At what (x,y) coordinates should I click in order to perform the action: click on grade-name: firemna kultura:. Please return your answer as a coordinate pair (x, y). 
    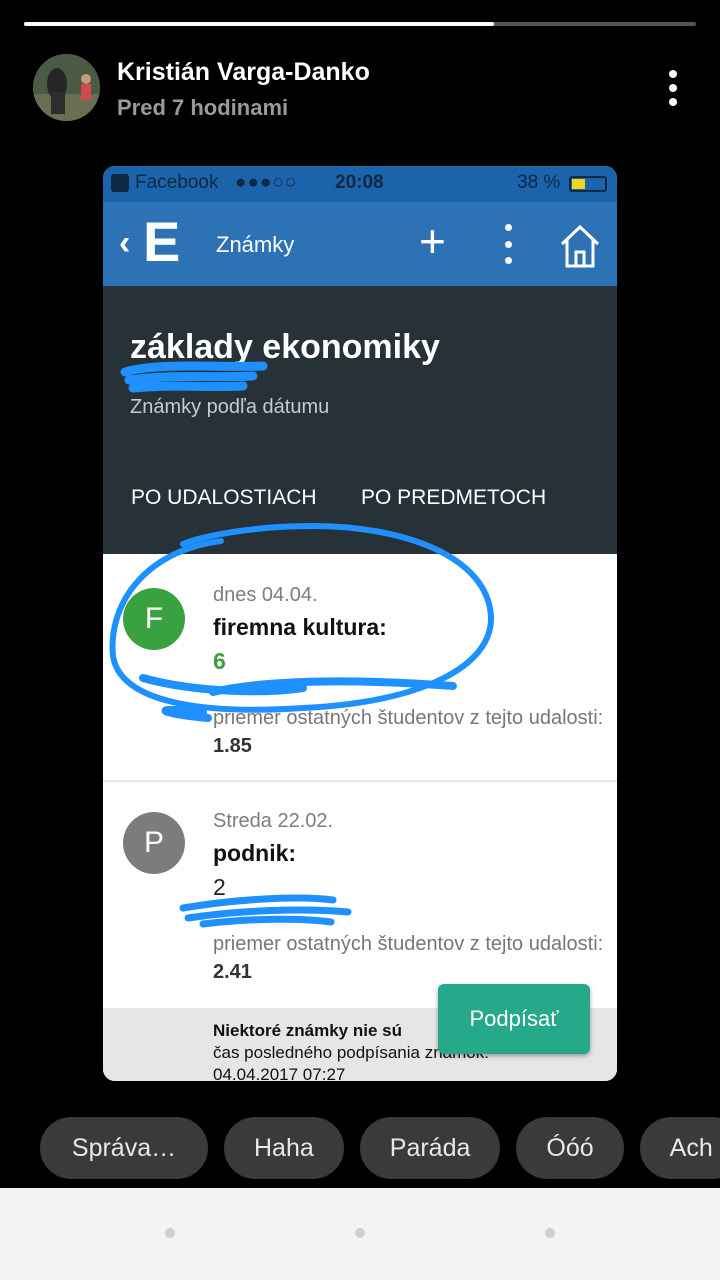
    Looking at the image, I should click on (300, 627).